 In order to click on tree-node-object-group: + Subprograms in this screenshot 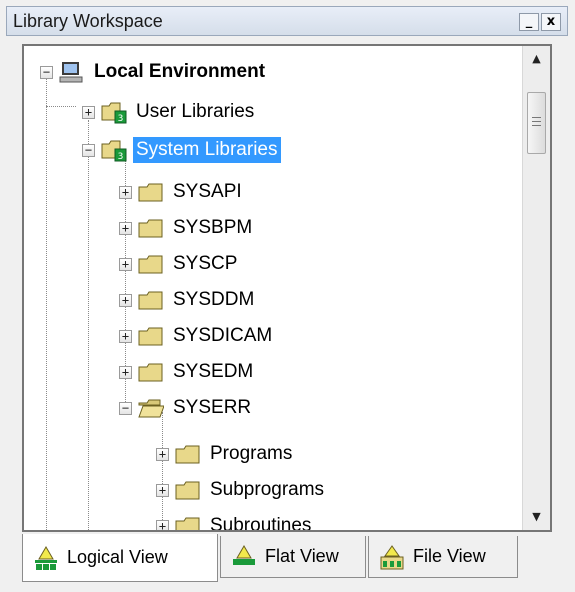, I will do `click(241, 490)`.